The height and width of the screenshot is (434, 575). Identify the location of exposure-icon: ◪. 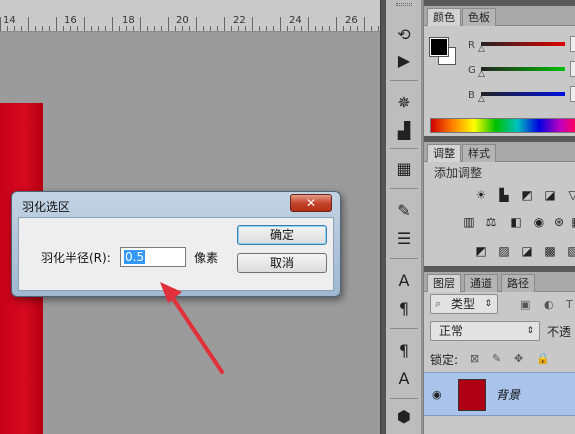
(550, 195).